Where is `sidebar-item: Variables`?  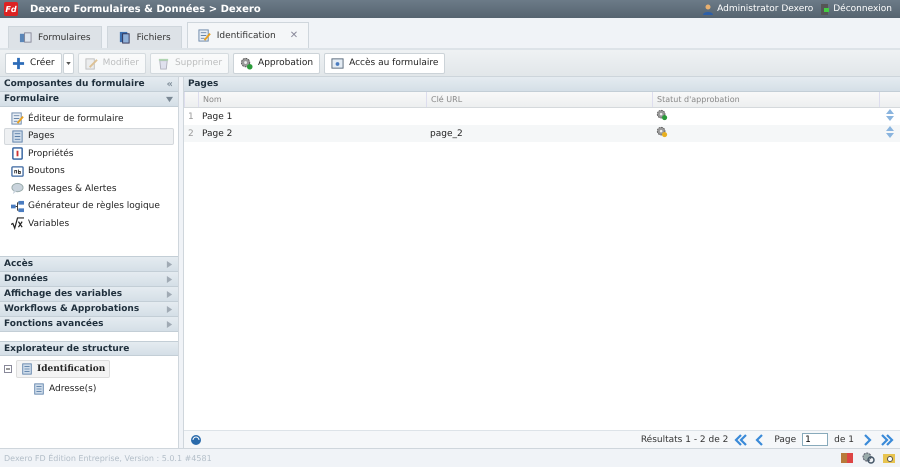
sidebar-item: Variables is located at coordinates (89, 223).